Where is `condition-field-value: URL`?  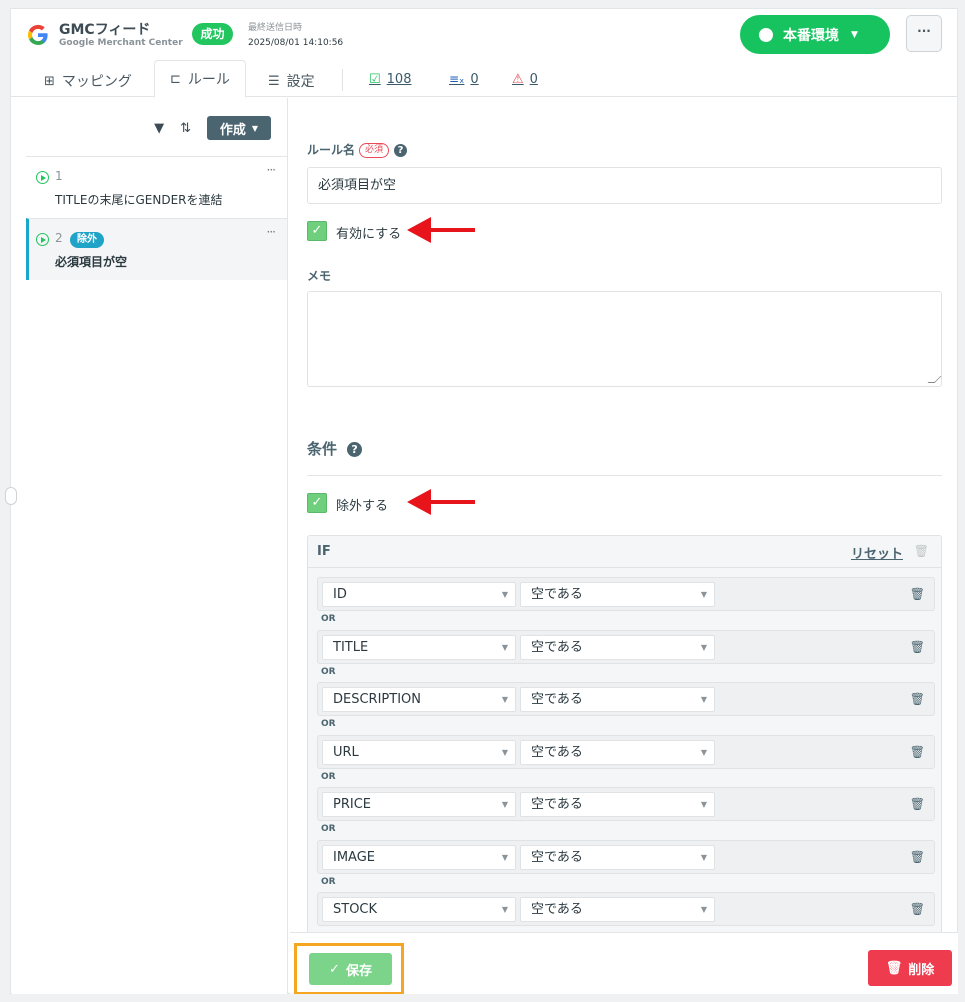 condition-field-value: URL is located at coordinates (346, 752).